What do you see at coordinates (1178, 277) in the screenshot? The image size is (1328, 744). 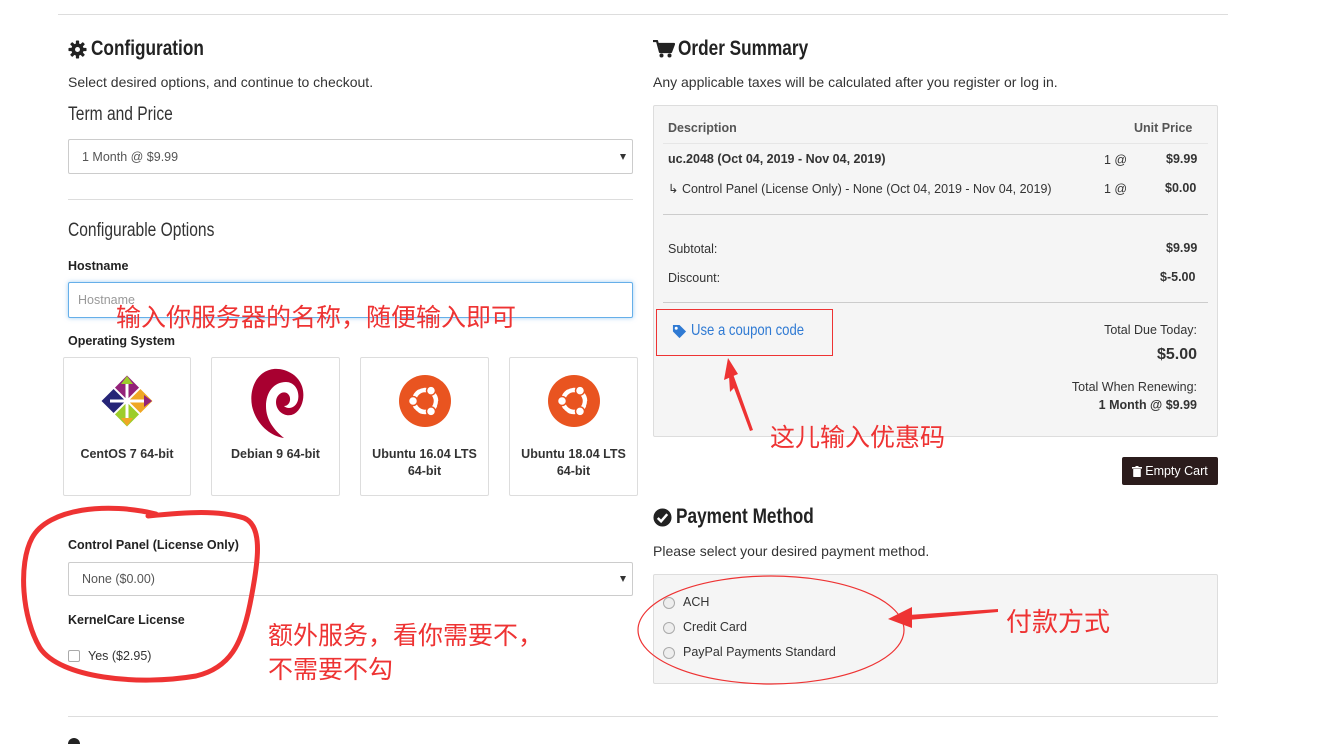 I see `discount-value: $-5.00` at bounding box center [1178, 277].